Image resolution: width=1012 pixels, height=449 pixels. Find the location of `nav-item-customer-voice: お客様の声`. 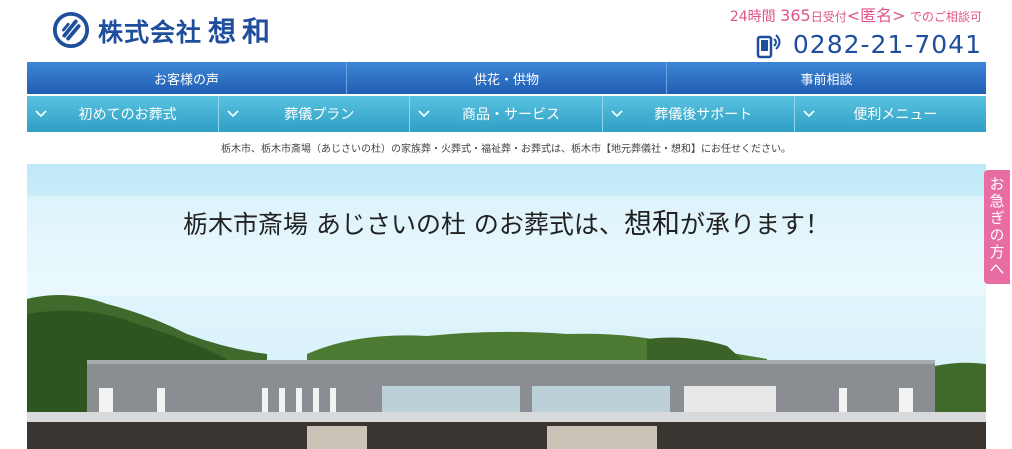

nav-item-customer-voice: お客様の声 is located at coordinates (187, 78).